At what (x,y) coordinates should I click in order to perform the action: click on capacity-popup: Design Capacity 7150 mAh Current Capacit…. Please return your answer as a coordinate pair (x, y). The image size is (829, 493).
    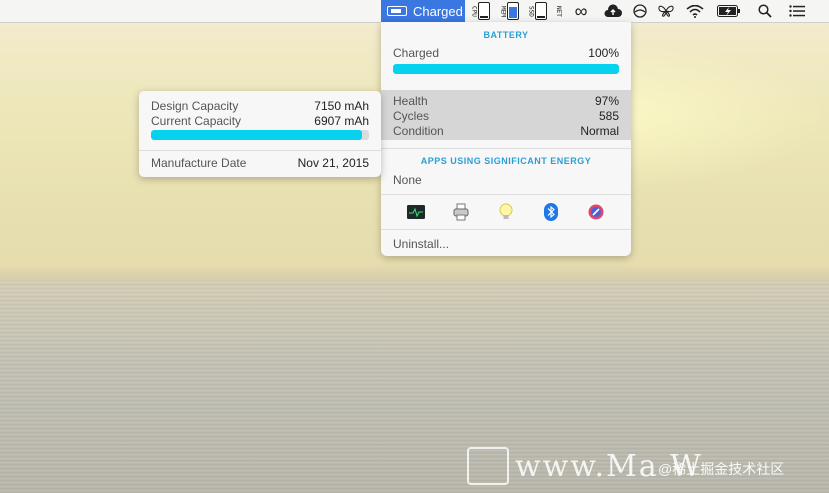
    Looking at the image, I should click on (260, 134).